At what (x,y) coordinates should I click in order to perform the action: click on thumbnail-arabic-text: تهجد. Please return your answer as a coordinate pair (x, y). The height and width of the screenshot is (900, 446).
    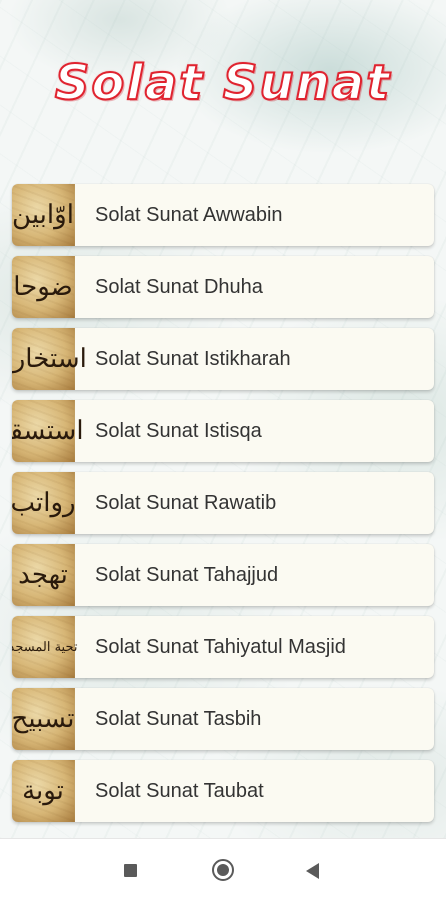
    Looking at the image, I should click on (43, 575).